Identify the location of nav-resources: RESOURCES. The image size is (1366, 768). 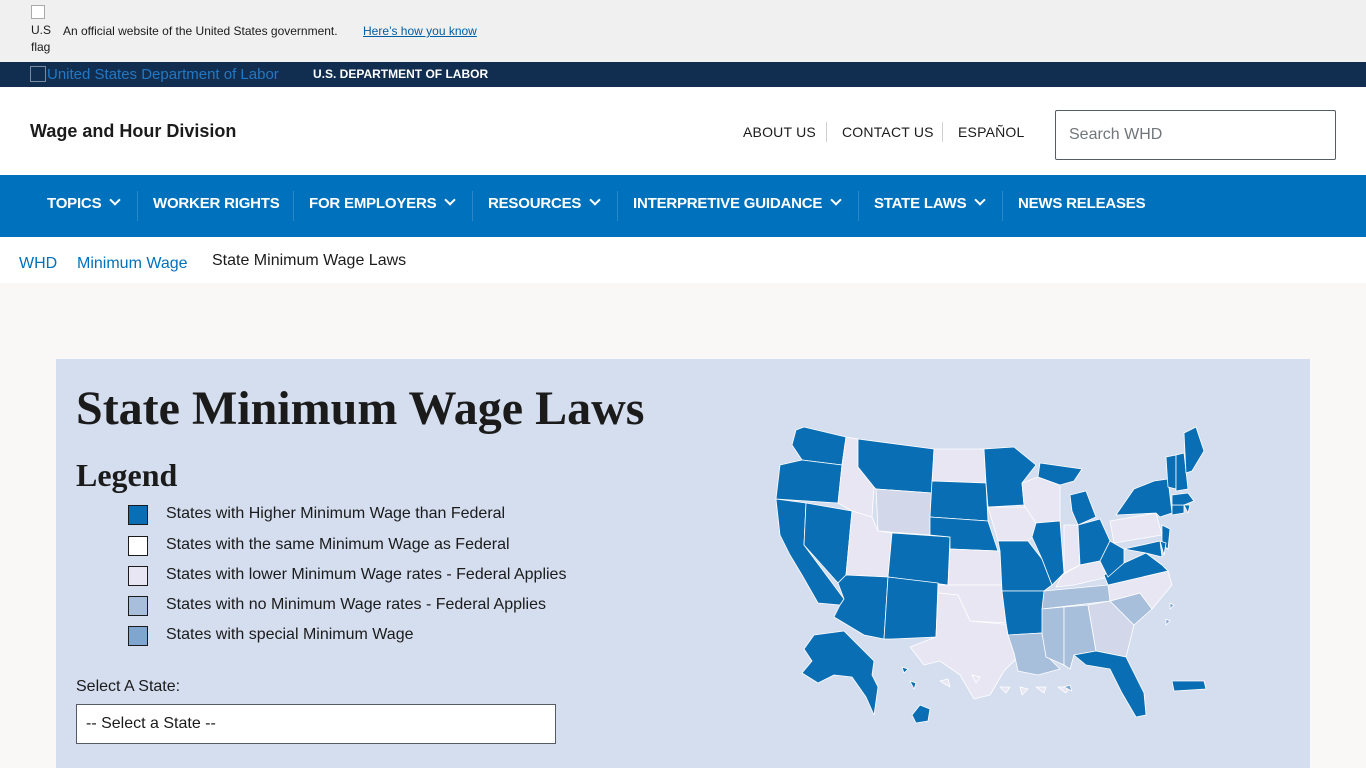
(544, 203).